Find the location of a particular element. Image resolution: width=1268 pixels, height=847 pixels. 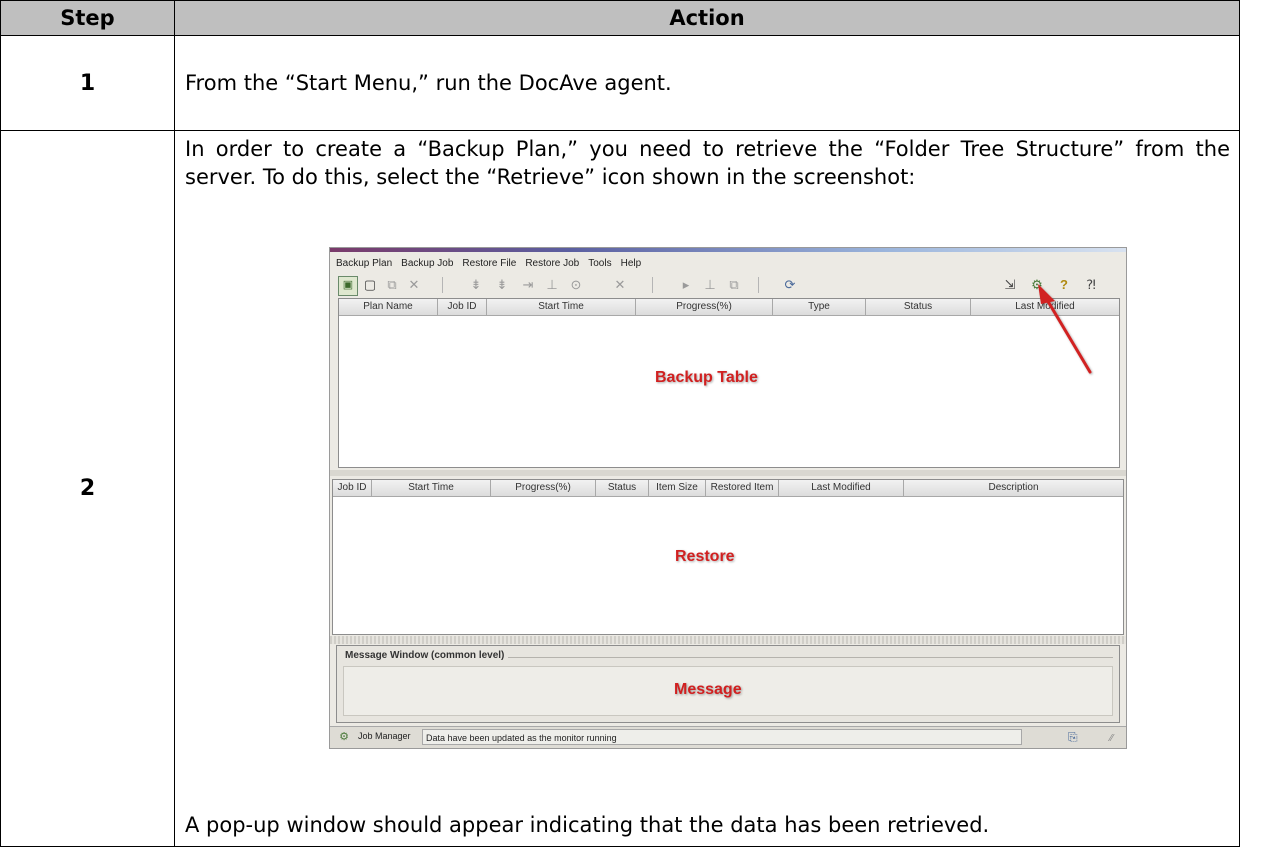

run-job-icon: ⇟ is located at coordinates (476, 285).